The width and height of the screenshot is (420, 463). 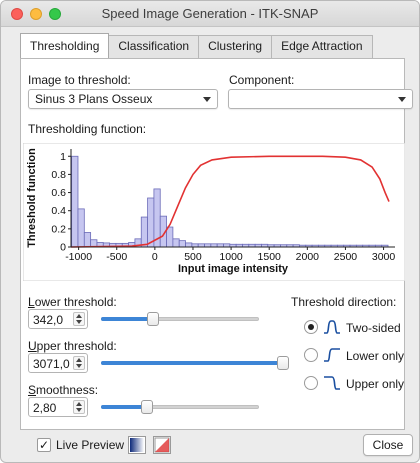 What do you see at coordinates (58, 175) in the screenshot?
I see `y-tick-label: 0.8` at bounding box center [58, 175].